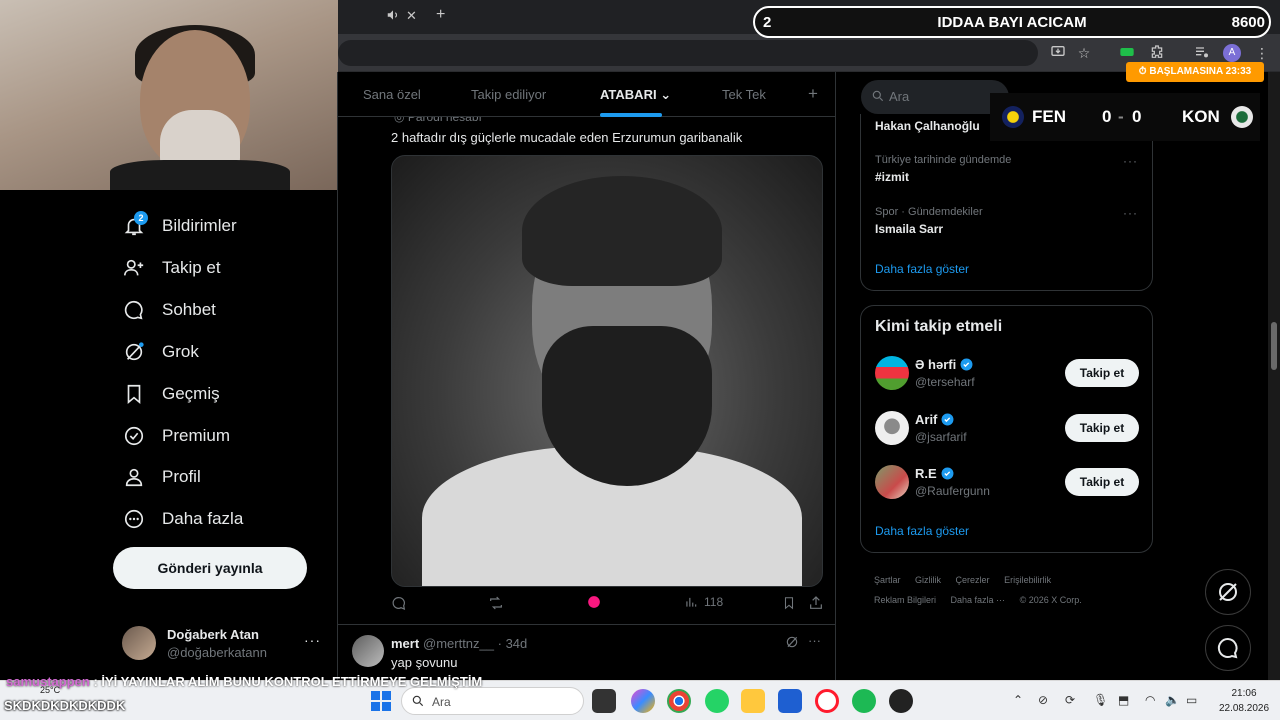  Describe the element at coordinates (1084, 53) in the screenshot. I see `bookmark-star-icon: ☆` at that location.